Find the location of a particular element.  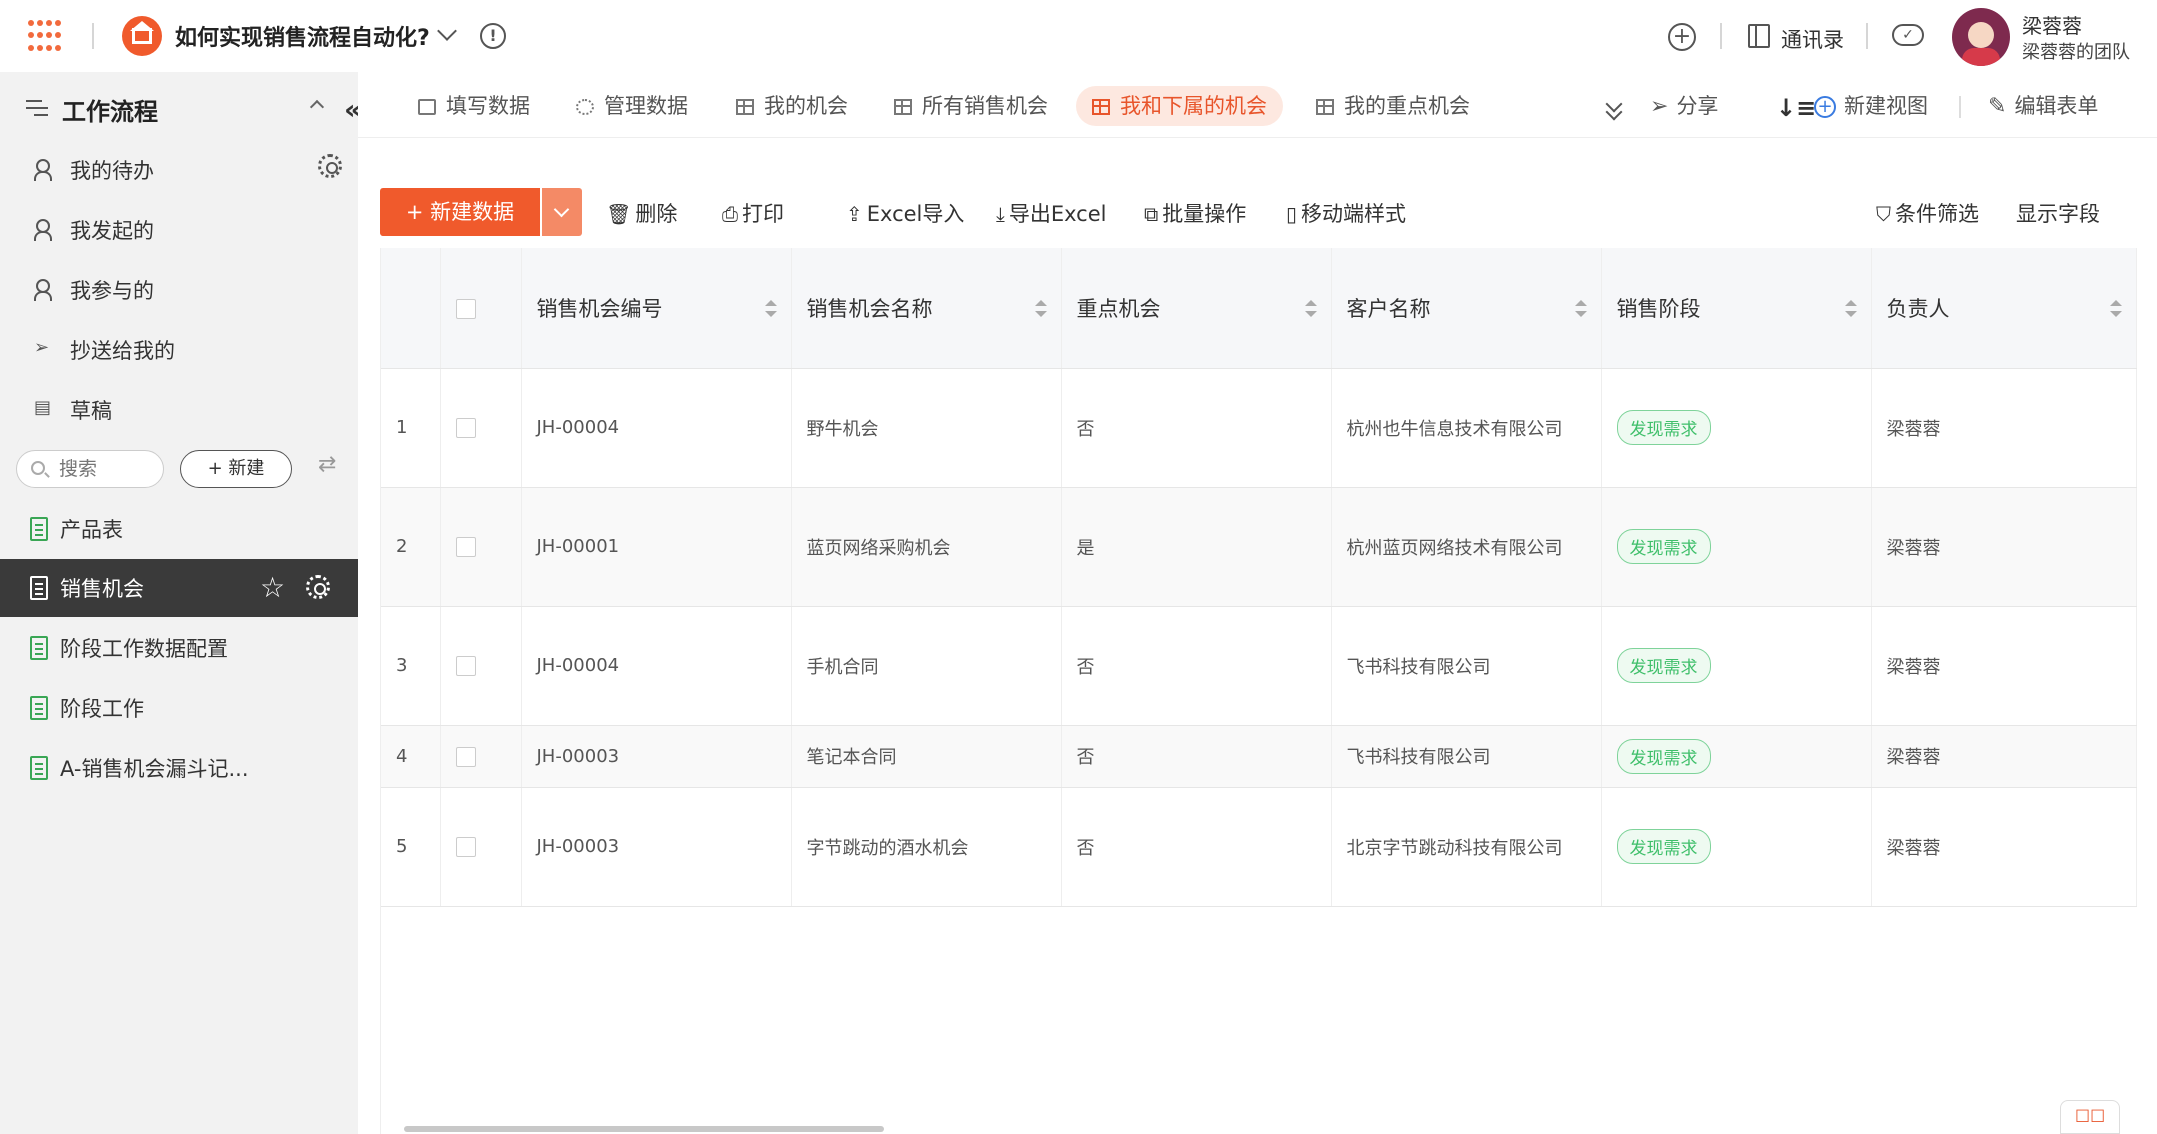

export-label: 导出Excel is located at coordinates (1057, 214).